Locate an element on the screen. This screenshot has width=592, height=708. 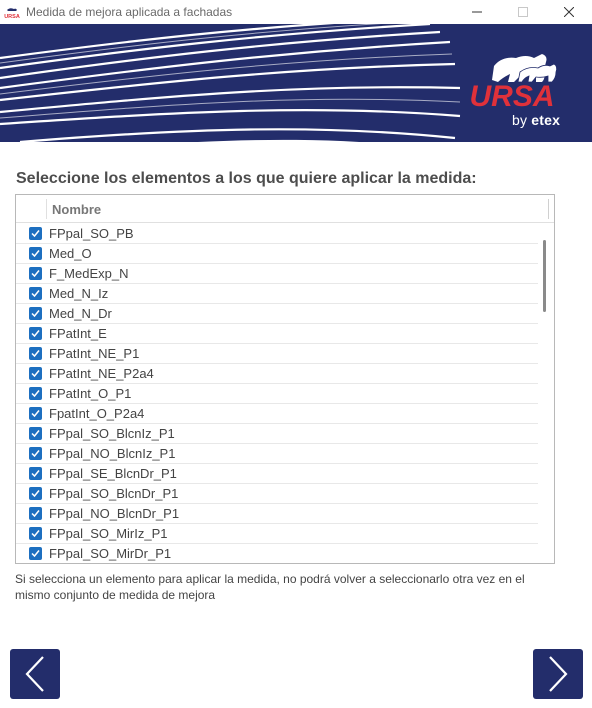
ursa-app-icon: URSA is located at coordinates (12, 12).